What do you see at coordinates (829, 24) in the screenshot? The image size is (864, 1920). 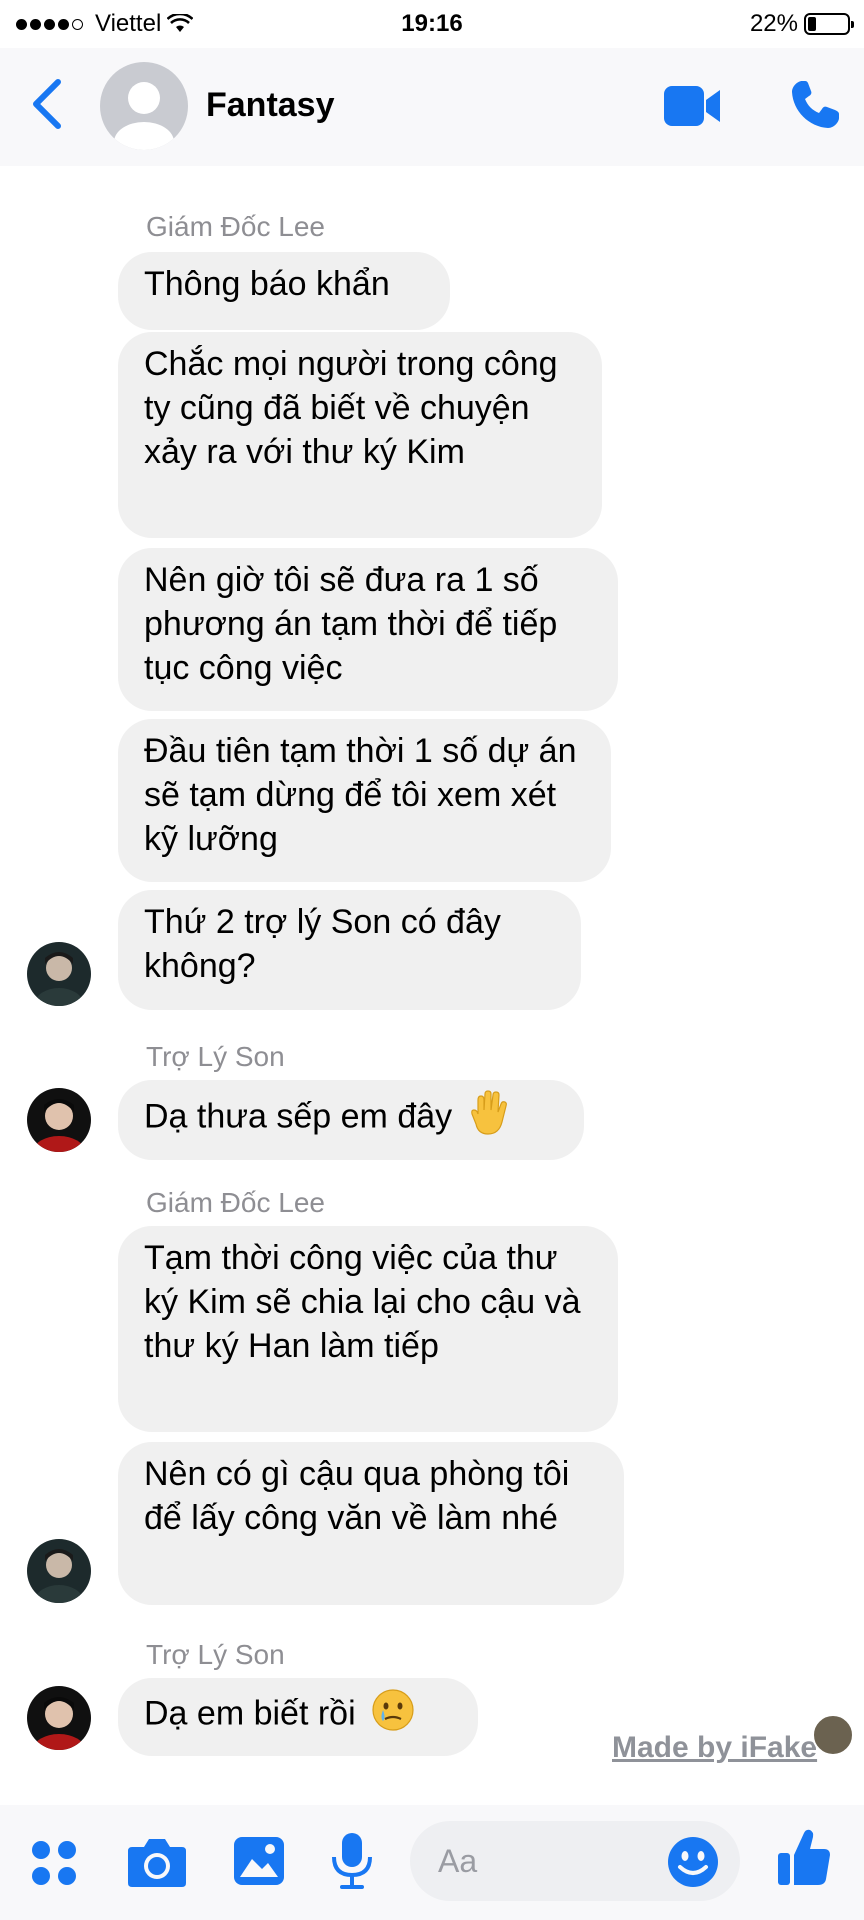 I see `battery-icon` at bounding box center [829, 24].